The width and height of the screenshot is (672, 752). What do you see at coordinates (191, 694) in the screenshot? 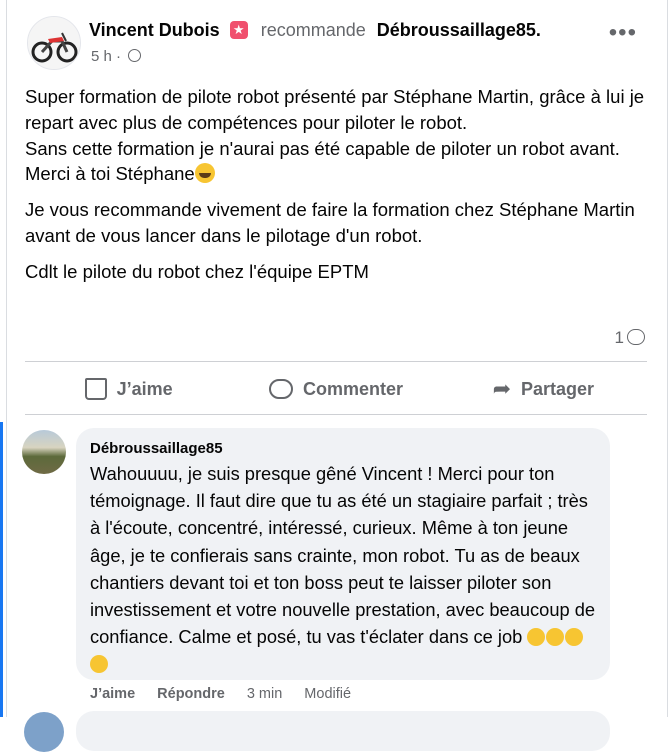
I see `comment-reply-link: Répondre` at bounding box center [191, 694].